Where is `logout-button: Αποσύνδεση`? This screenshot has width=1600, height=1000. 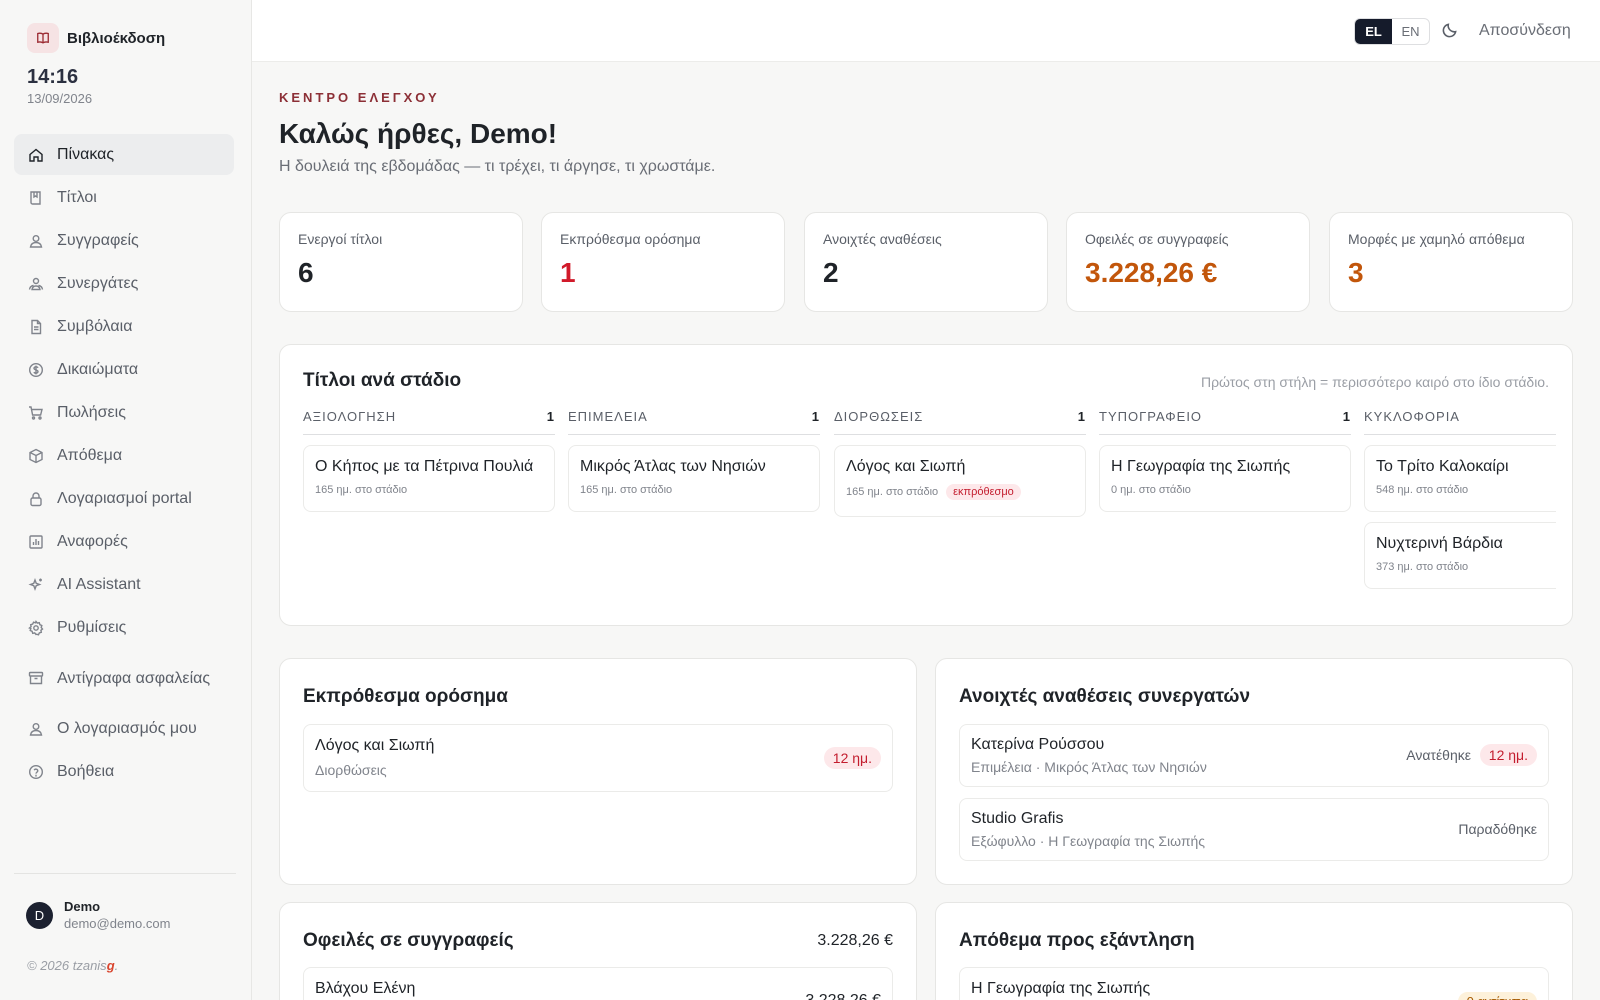 logout-button: Αποσύνδεση is located at coordinates (1525, 31).